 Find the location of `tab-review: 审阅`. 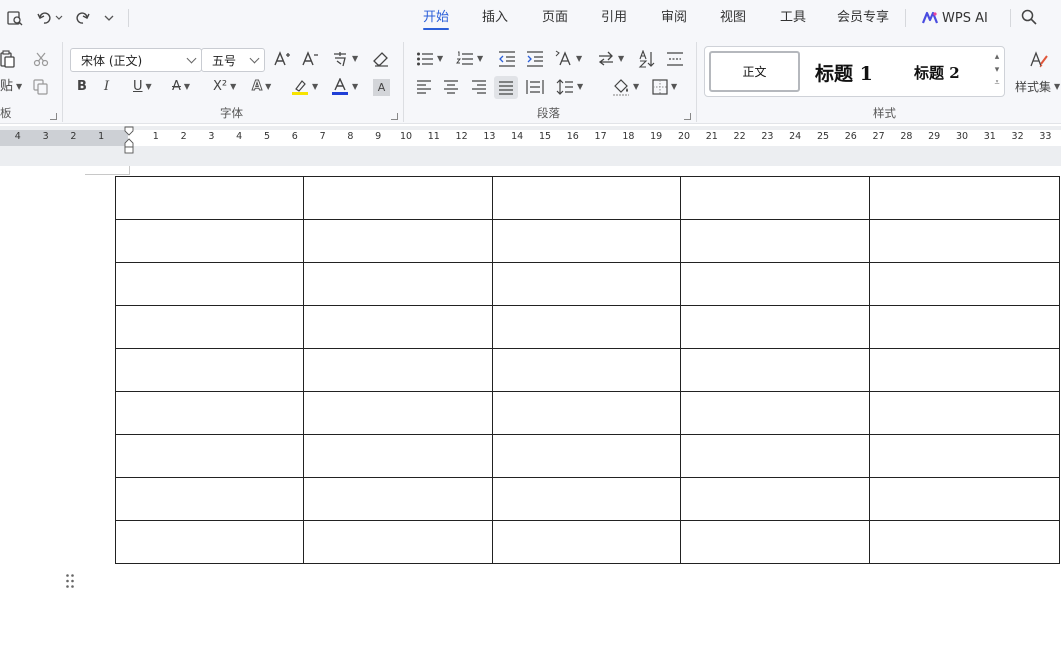

tab-review: 审阅 is located at coordinates (674, 19).